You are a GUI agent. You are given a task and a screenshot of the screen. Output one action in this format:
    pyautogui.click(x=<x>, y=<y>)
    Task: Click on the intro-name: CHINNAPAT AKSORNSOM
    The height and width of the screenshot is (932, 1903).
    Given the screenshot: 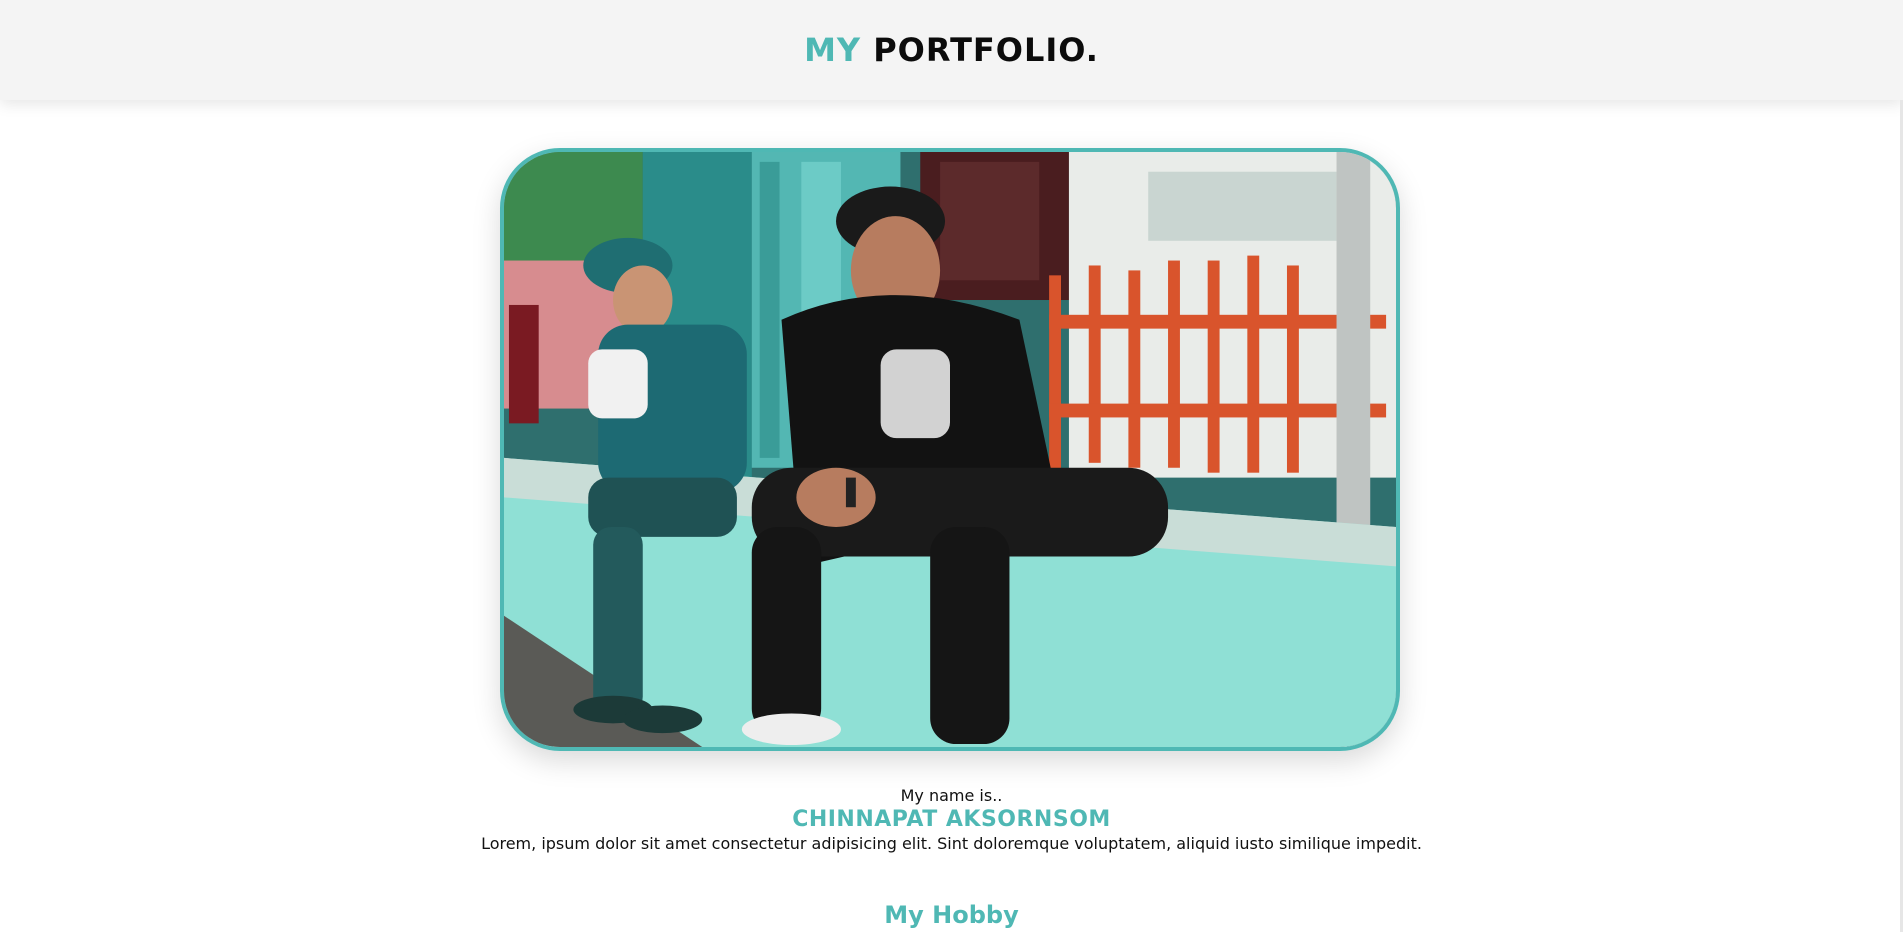 What is the action you would take?
    pyautogui.click(x=951, y=819)
    